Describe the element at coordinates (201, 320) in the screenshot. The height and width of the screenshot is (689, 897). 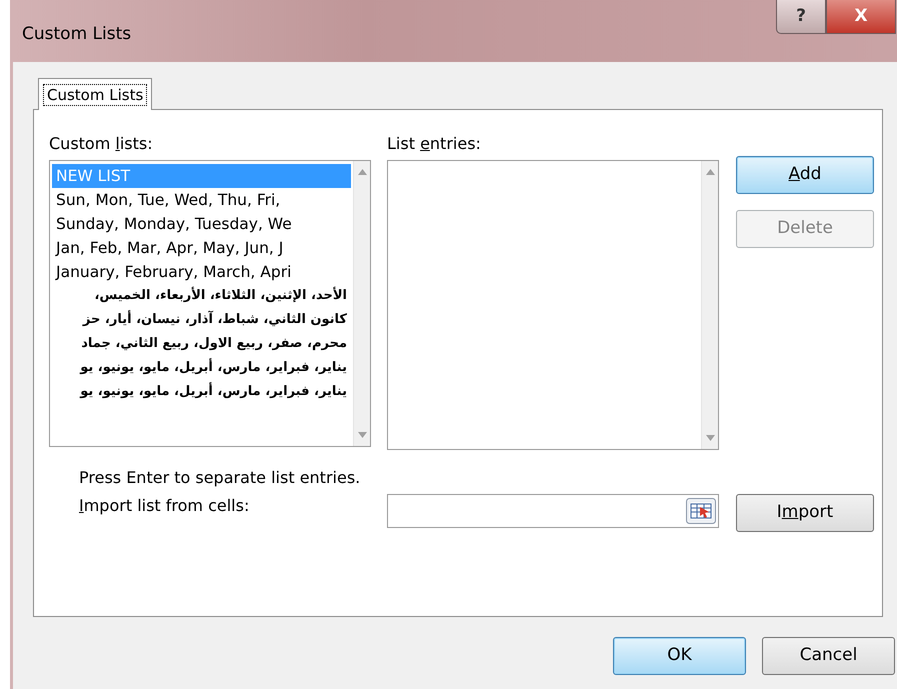
I see `list-item: كانون الثاني، شباط، آذار، نيسان، أيار، حز` at that location.